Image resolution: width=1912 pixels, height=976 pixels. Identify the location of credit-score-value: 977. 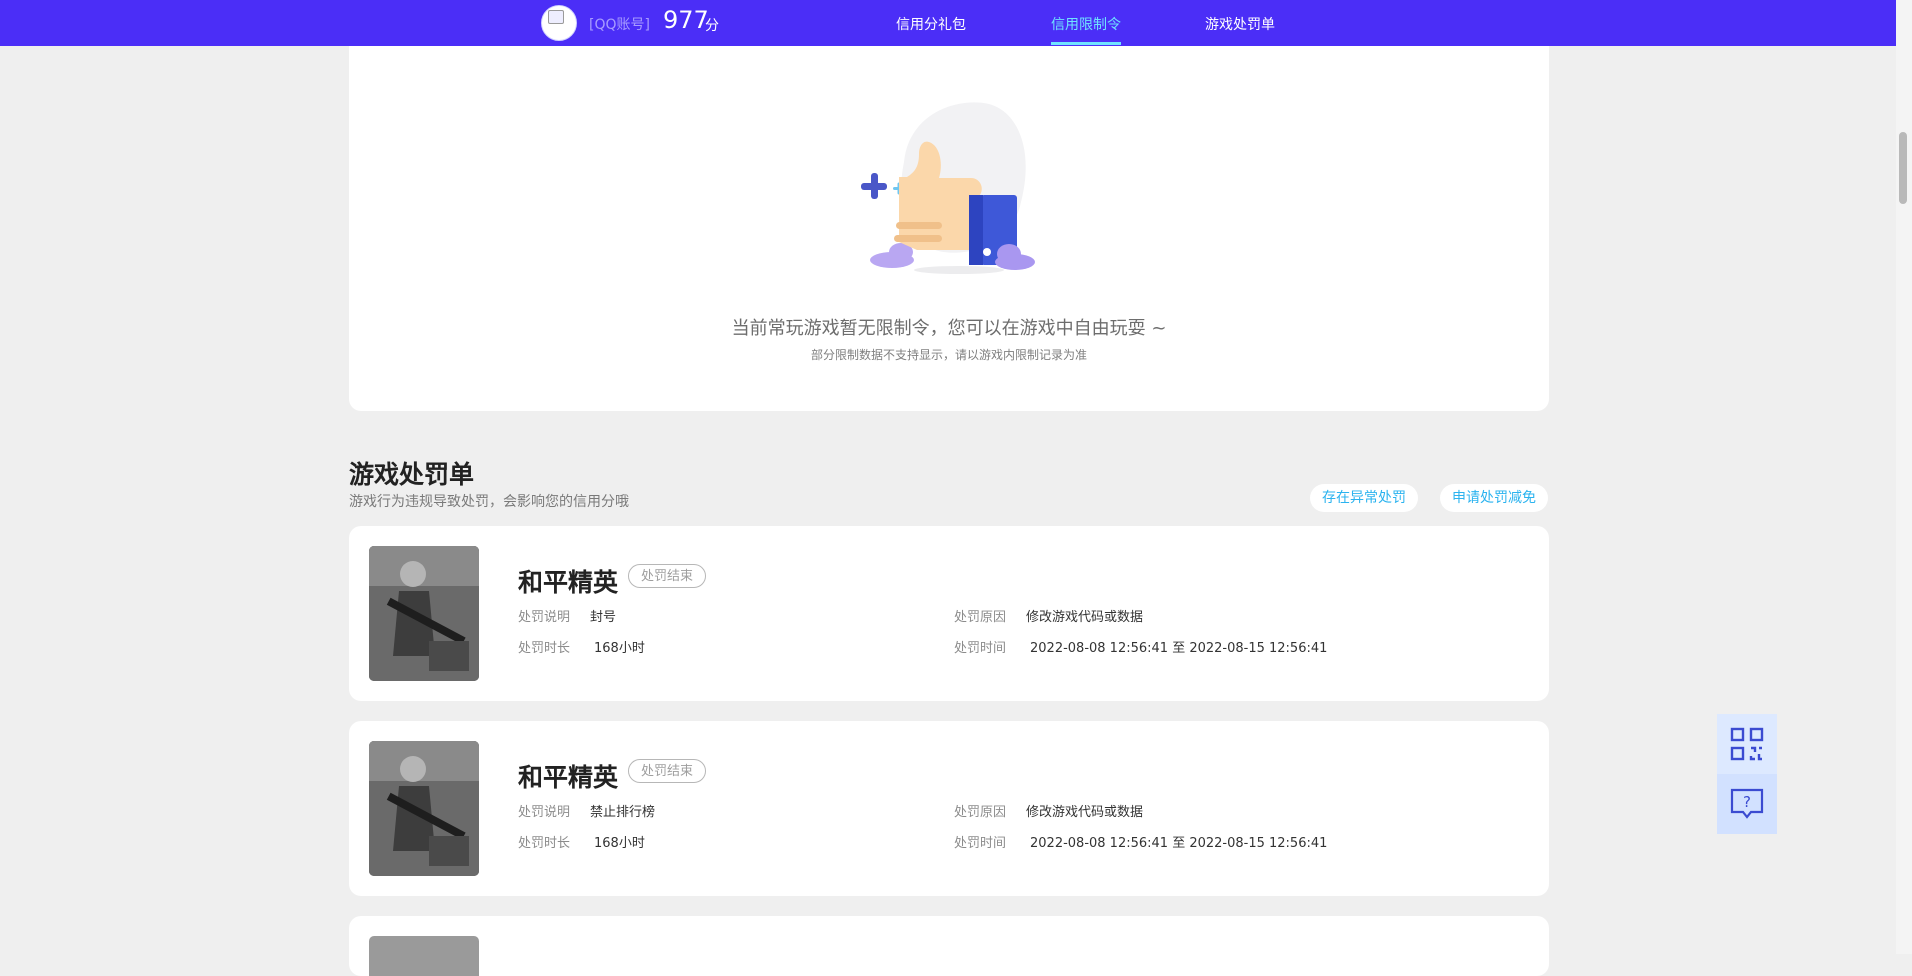
(686, 20).